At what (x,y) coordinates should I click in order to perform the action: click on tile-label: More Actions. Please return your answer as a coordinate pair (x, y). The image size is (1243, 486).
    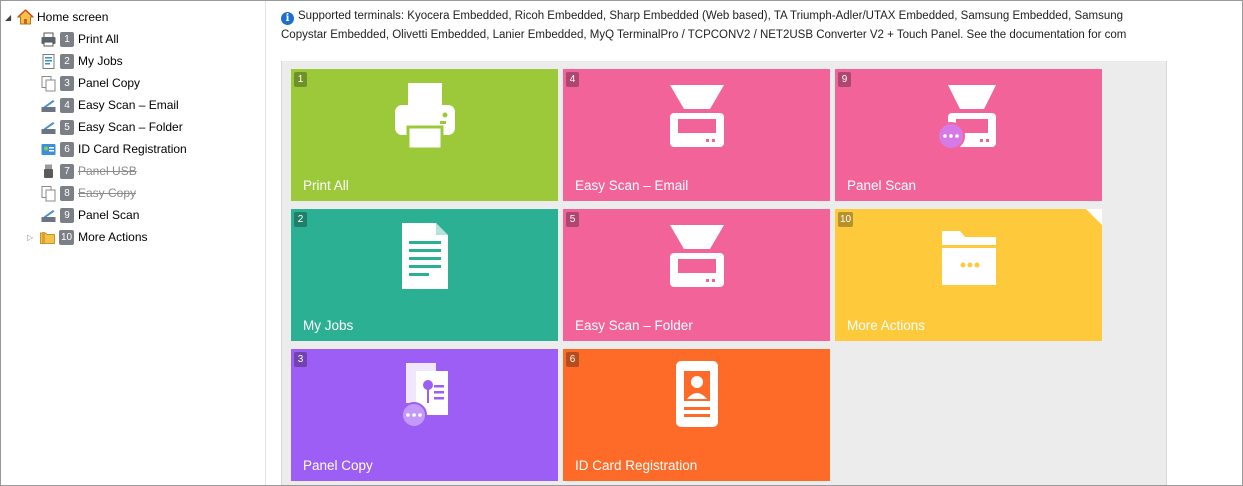
    Looking at the image, I should click on (886, 325).